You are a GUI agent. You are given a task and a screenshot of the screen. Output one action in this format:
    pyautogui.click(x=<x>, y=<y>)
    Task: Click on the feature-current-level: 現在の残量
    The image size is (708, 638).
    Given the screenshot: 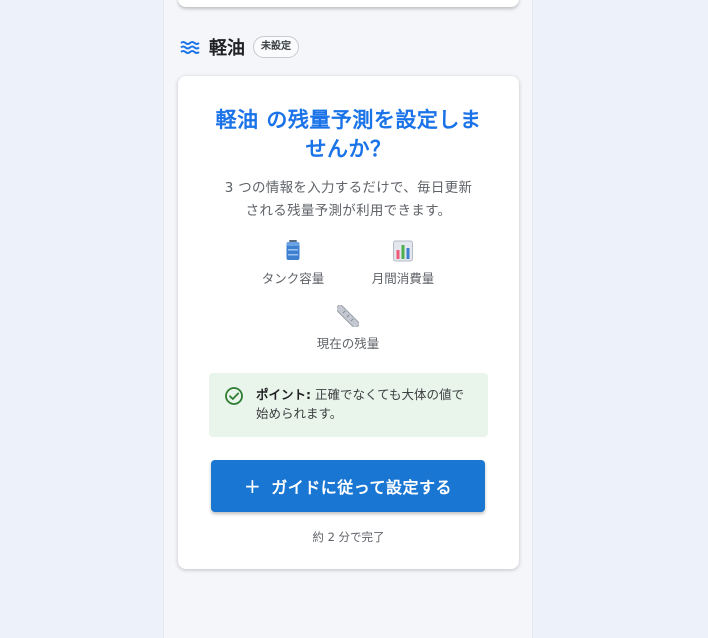 What is the action you would take?
    pyautogui.click(x=348, y=328)
    